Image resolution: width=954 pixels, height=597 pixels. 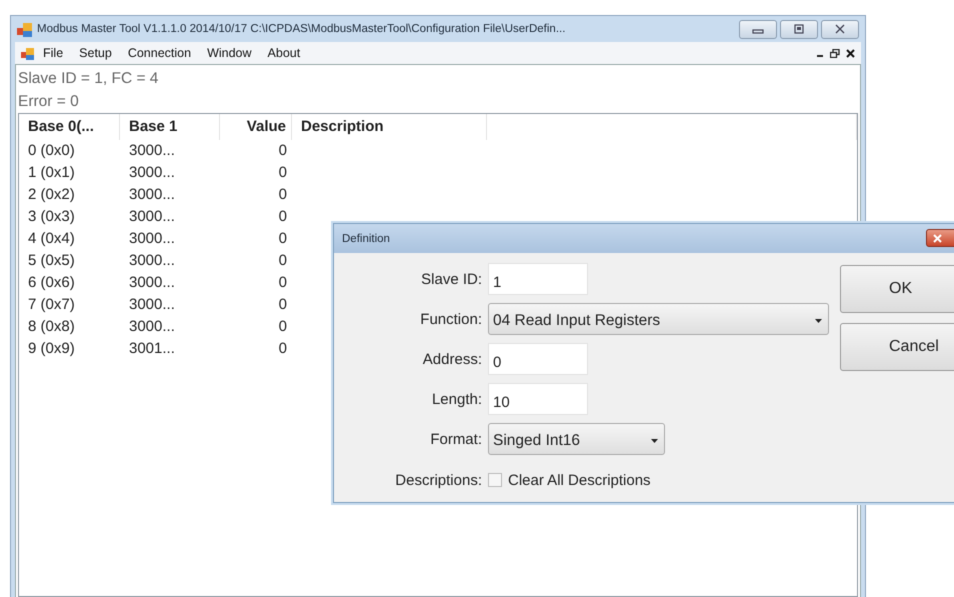 What do you see at coordinates (366, 238) in the screenshot?
I see `dialog-title: Definition` at bounding box center [366, 238].